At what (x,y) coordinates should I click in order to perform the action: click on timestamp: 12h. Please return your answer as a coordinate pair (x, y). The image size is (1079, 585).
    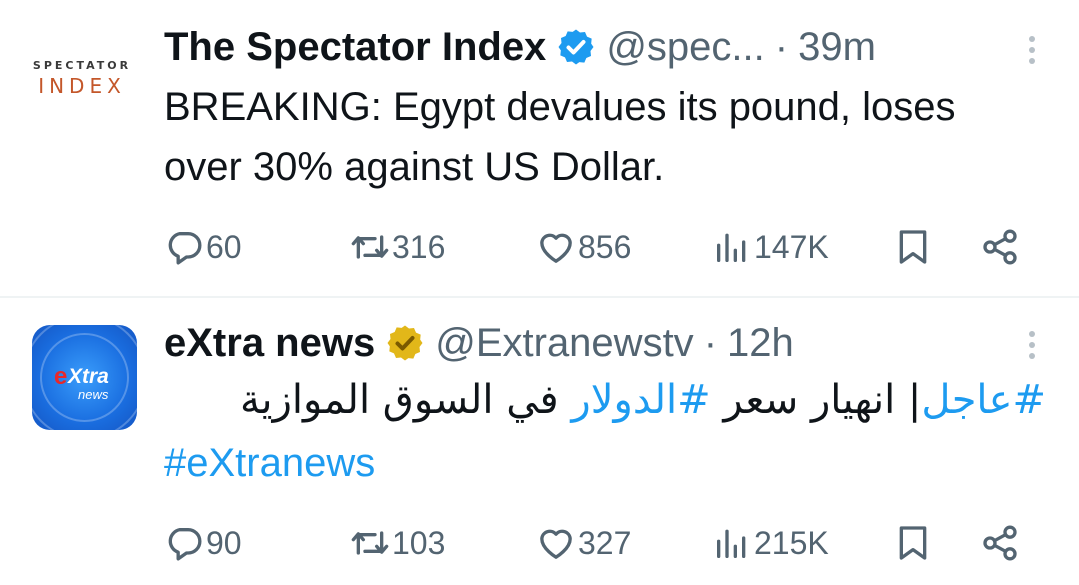
    Looking at the image, I should click on (760, 343).